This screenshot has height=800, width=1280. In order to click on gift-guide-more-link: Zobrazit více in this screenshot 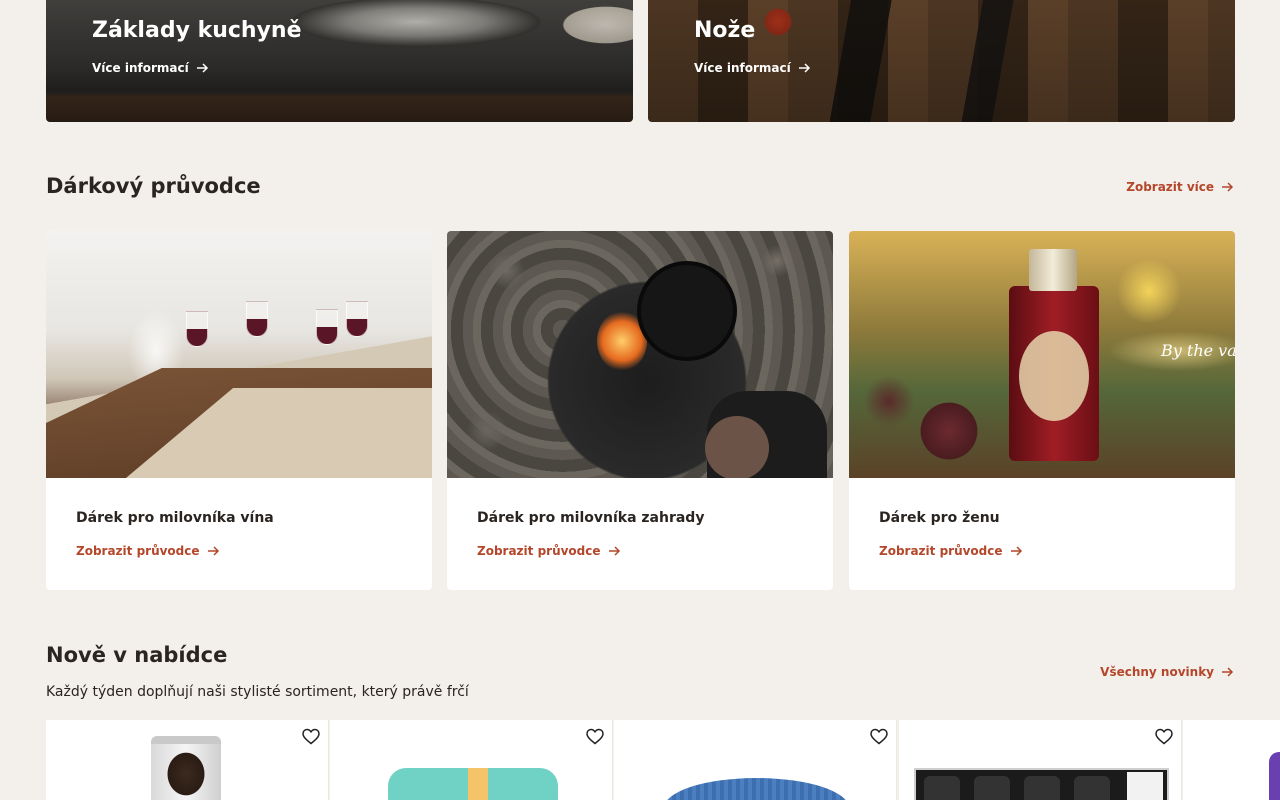, I will do `click(1180, 187)`.